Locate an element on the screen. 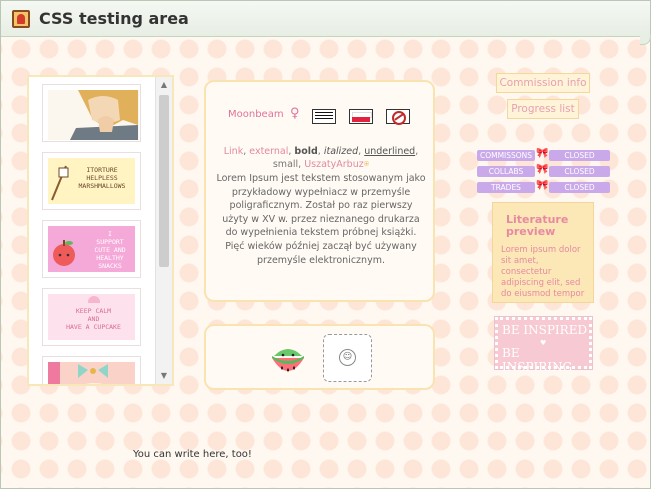 The image size is (651, 489). italic-sample: italized is located at coordinates (341, 151).